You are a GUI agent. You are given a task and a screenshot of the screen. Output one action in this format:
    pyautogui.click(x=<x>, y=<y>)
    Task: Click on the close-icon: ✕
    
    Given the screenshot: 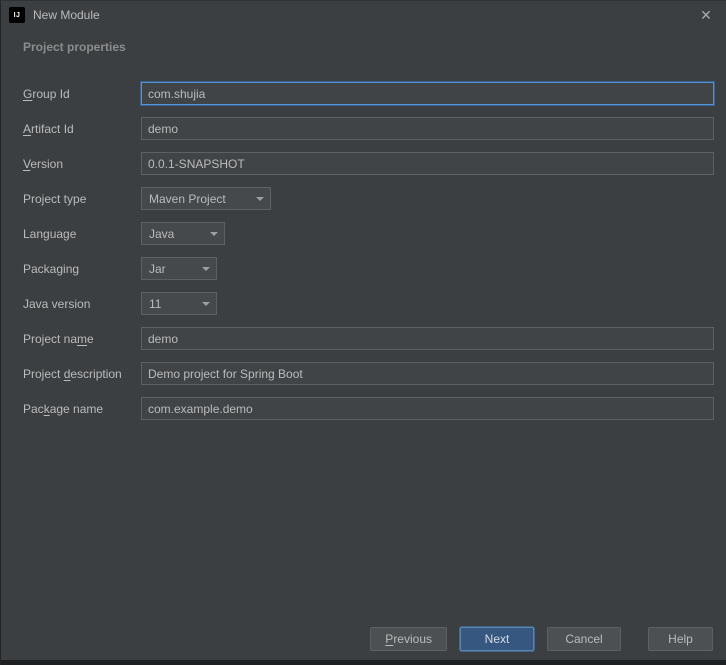 What is the action you would take?
    pyautogui.click(x=706, y=15)
    